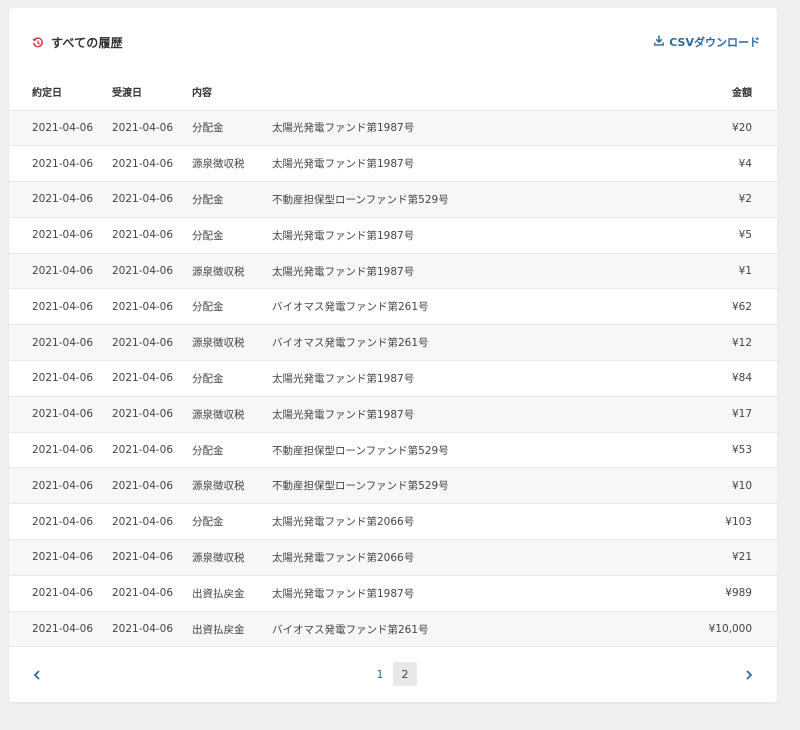 The height and width of the screenshot is (730, 800). Describe the element at coordinates (38, 42) in the screenshot. I see `history-clock-icon` at that location.